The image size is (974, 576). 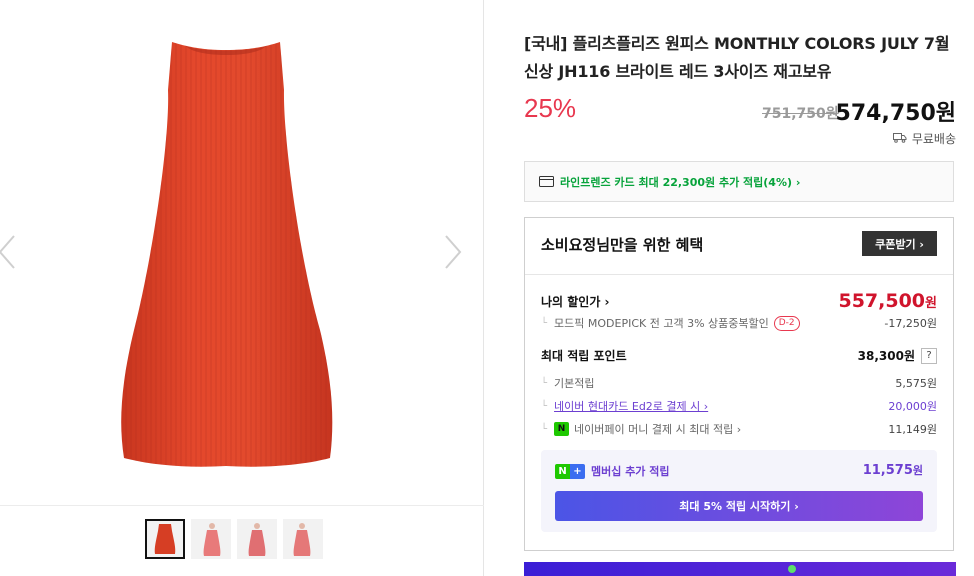 What do you see at coordinates (452, 252) in the screenshot?
I see `chevron-right-icon` at bounding box center [452, 252].